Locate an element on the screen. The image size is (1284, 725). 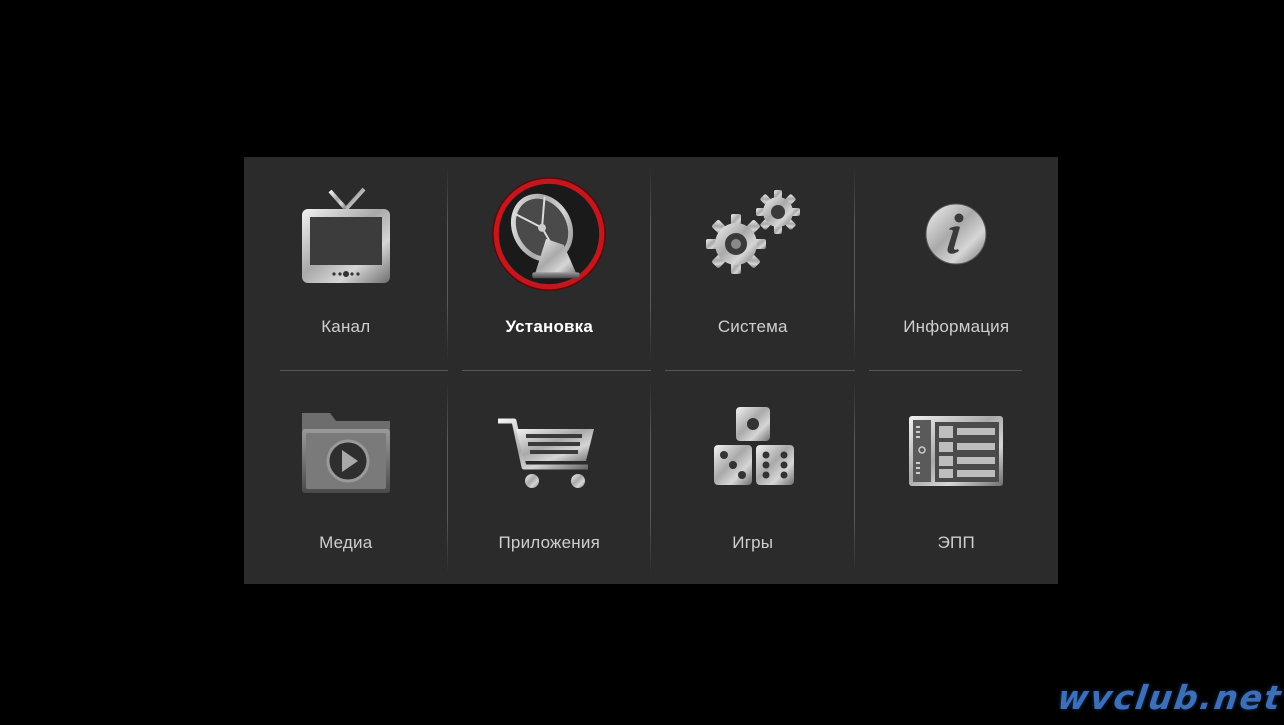
media-folder-icon is located at coordinates (346, 451).